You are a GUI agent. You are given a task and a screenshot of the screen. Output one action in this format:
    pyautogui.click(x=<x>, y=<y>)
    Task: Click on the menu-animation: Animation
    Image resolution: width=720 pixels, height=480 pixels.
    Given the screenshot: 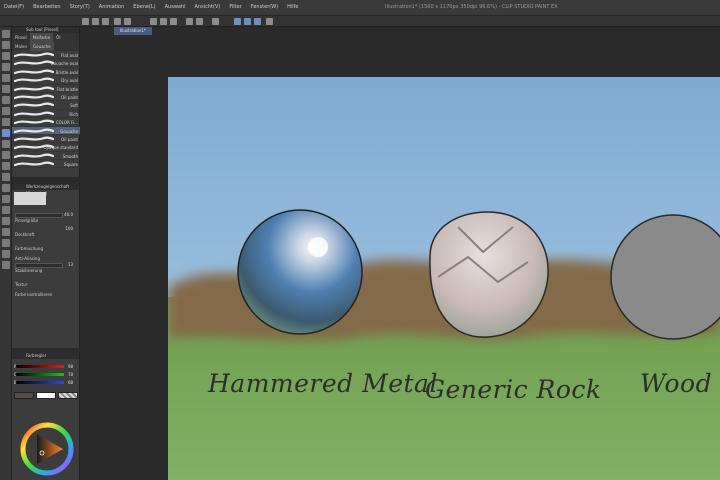 What is the action you would take?
    pyautogui.click(x=112, y=7)
    